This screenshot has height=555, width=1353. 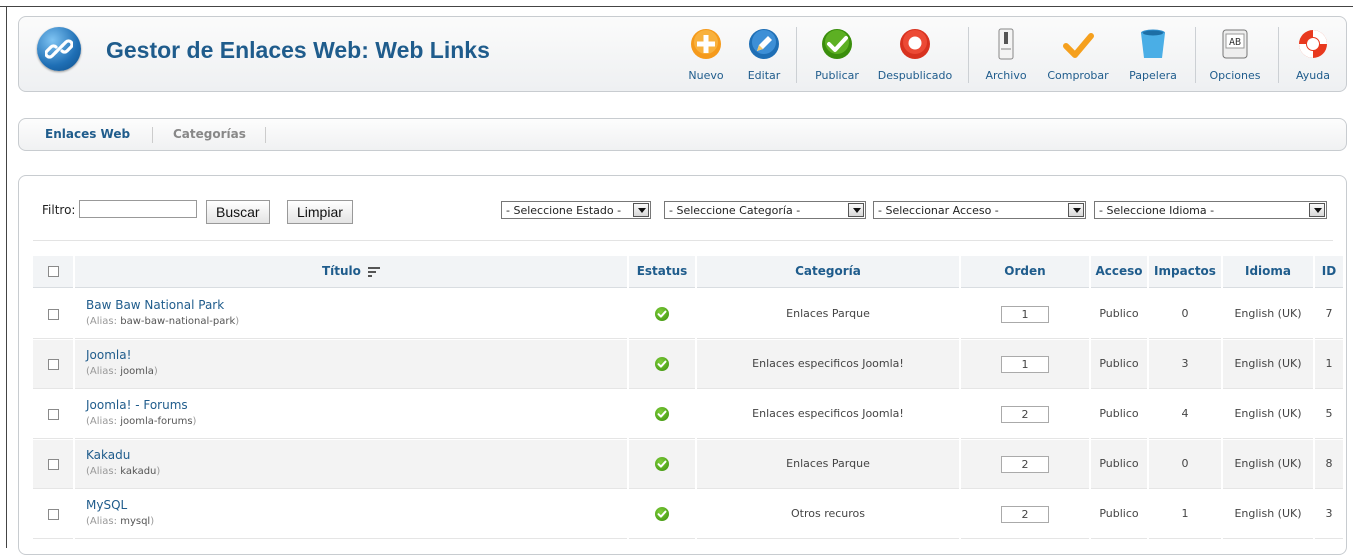 What do you see at coordinates (87, 134) in the screenshot?
I see `tab-weblinks: Enlaces Web` at bounding box center [87, 134].